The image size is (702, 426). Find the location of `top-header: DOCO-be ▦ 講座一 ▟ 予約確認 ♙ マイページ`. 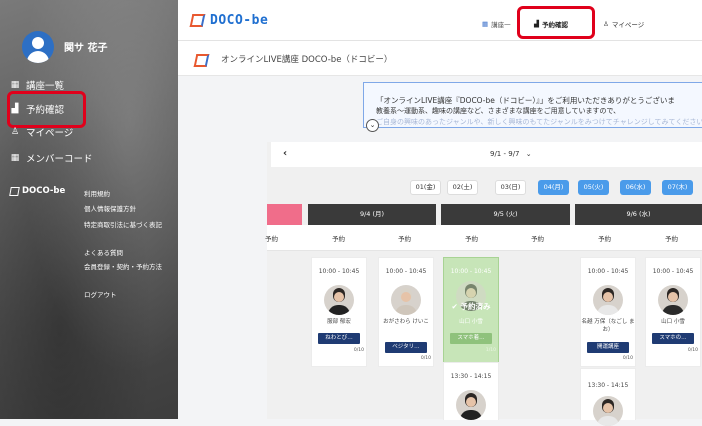

top-header: DOCO-be ▦ 講座一 ▟ 予約確認 ♙ マイページ is located at coordinates (440, 20).